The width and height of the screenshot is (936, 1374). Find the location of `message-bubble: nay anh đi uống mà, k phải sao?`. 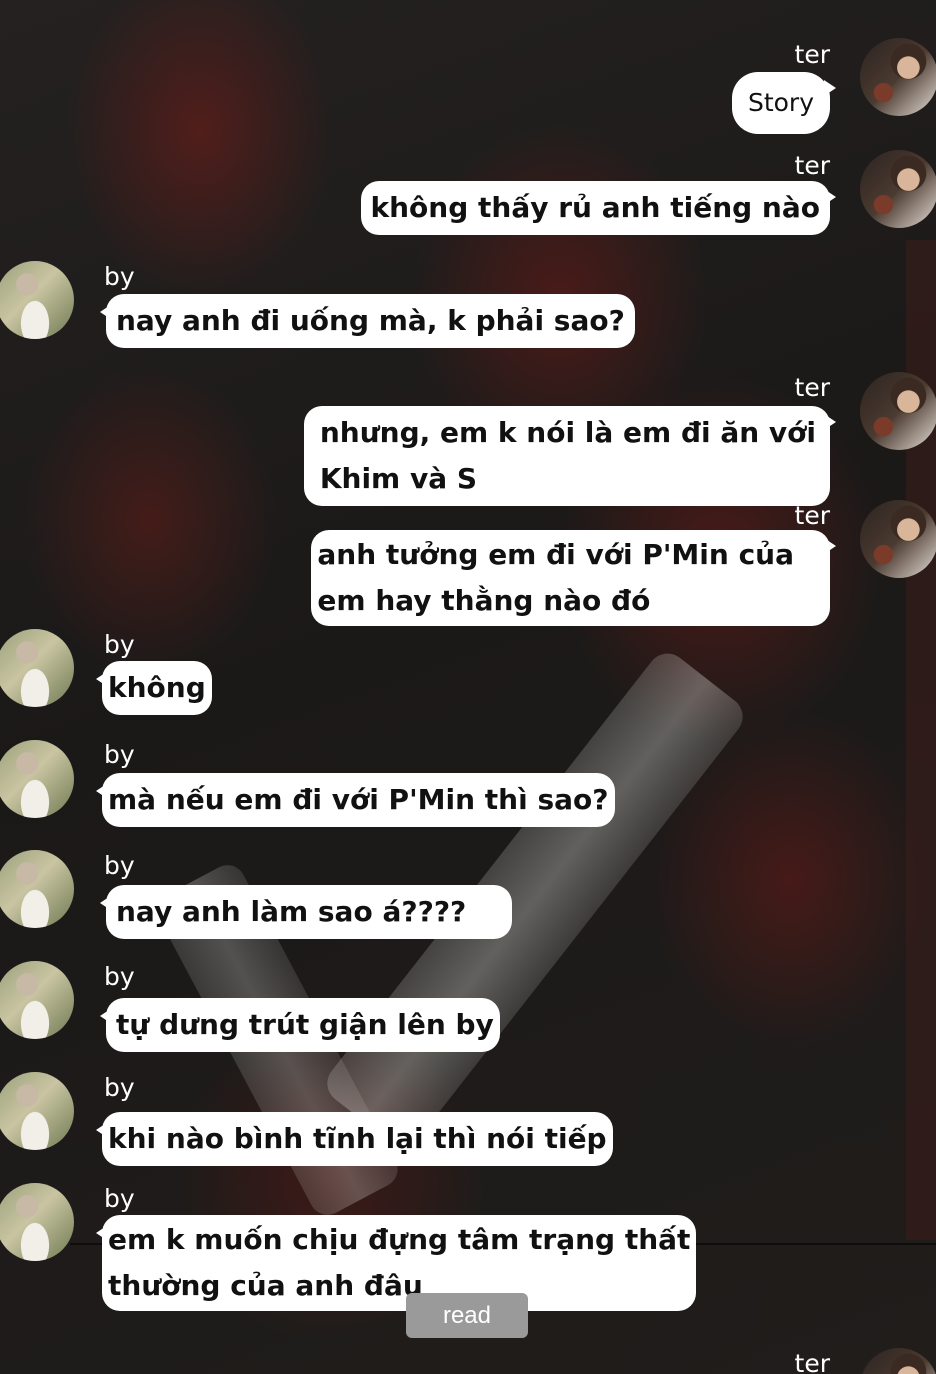

message-bubble: nay anh đi uống mà, k phải sao? is located at coordinates (367, 321).